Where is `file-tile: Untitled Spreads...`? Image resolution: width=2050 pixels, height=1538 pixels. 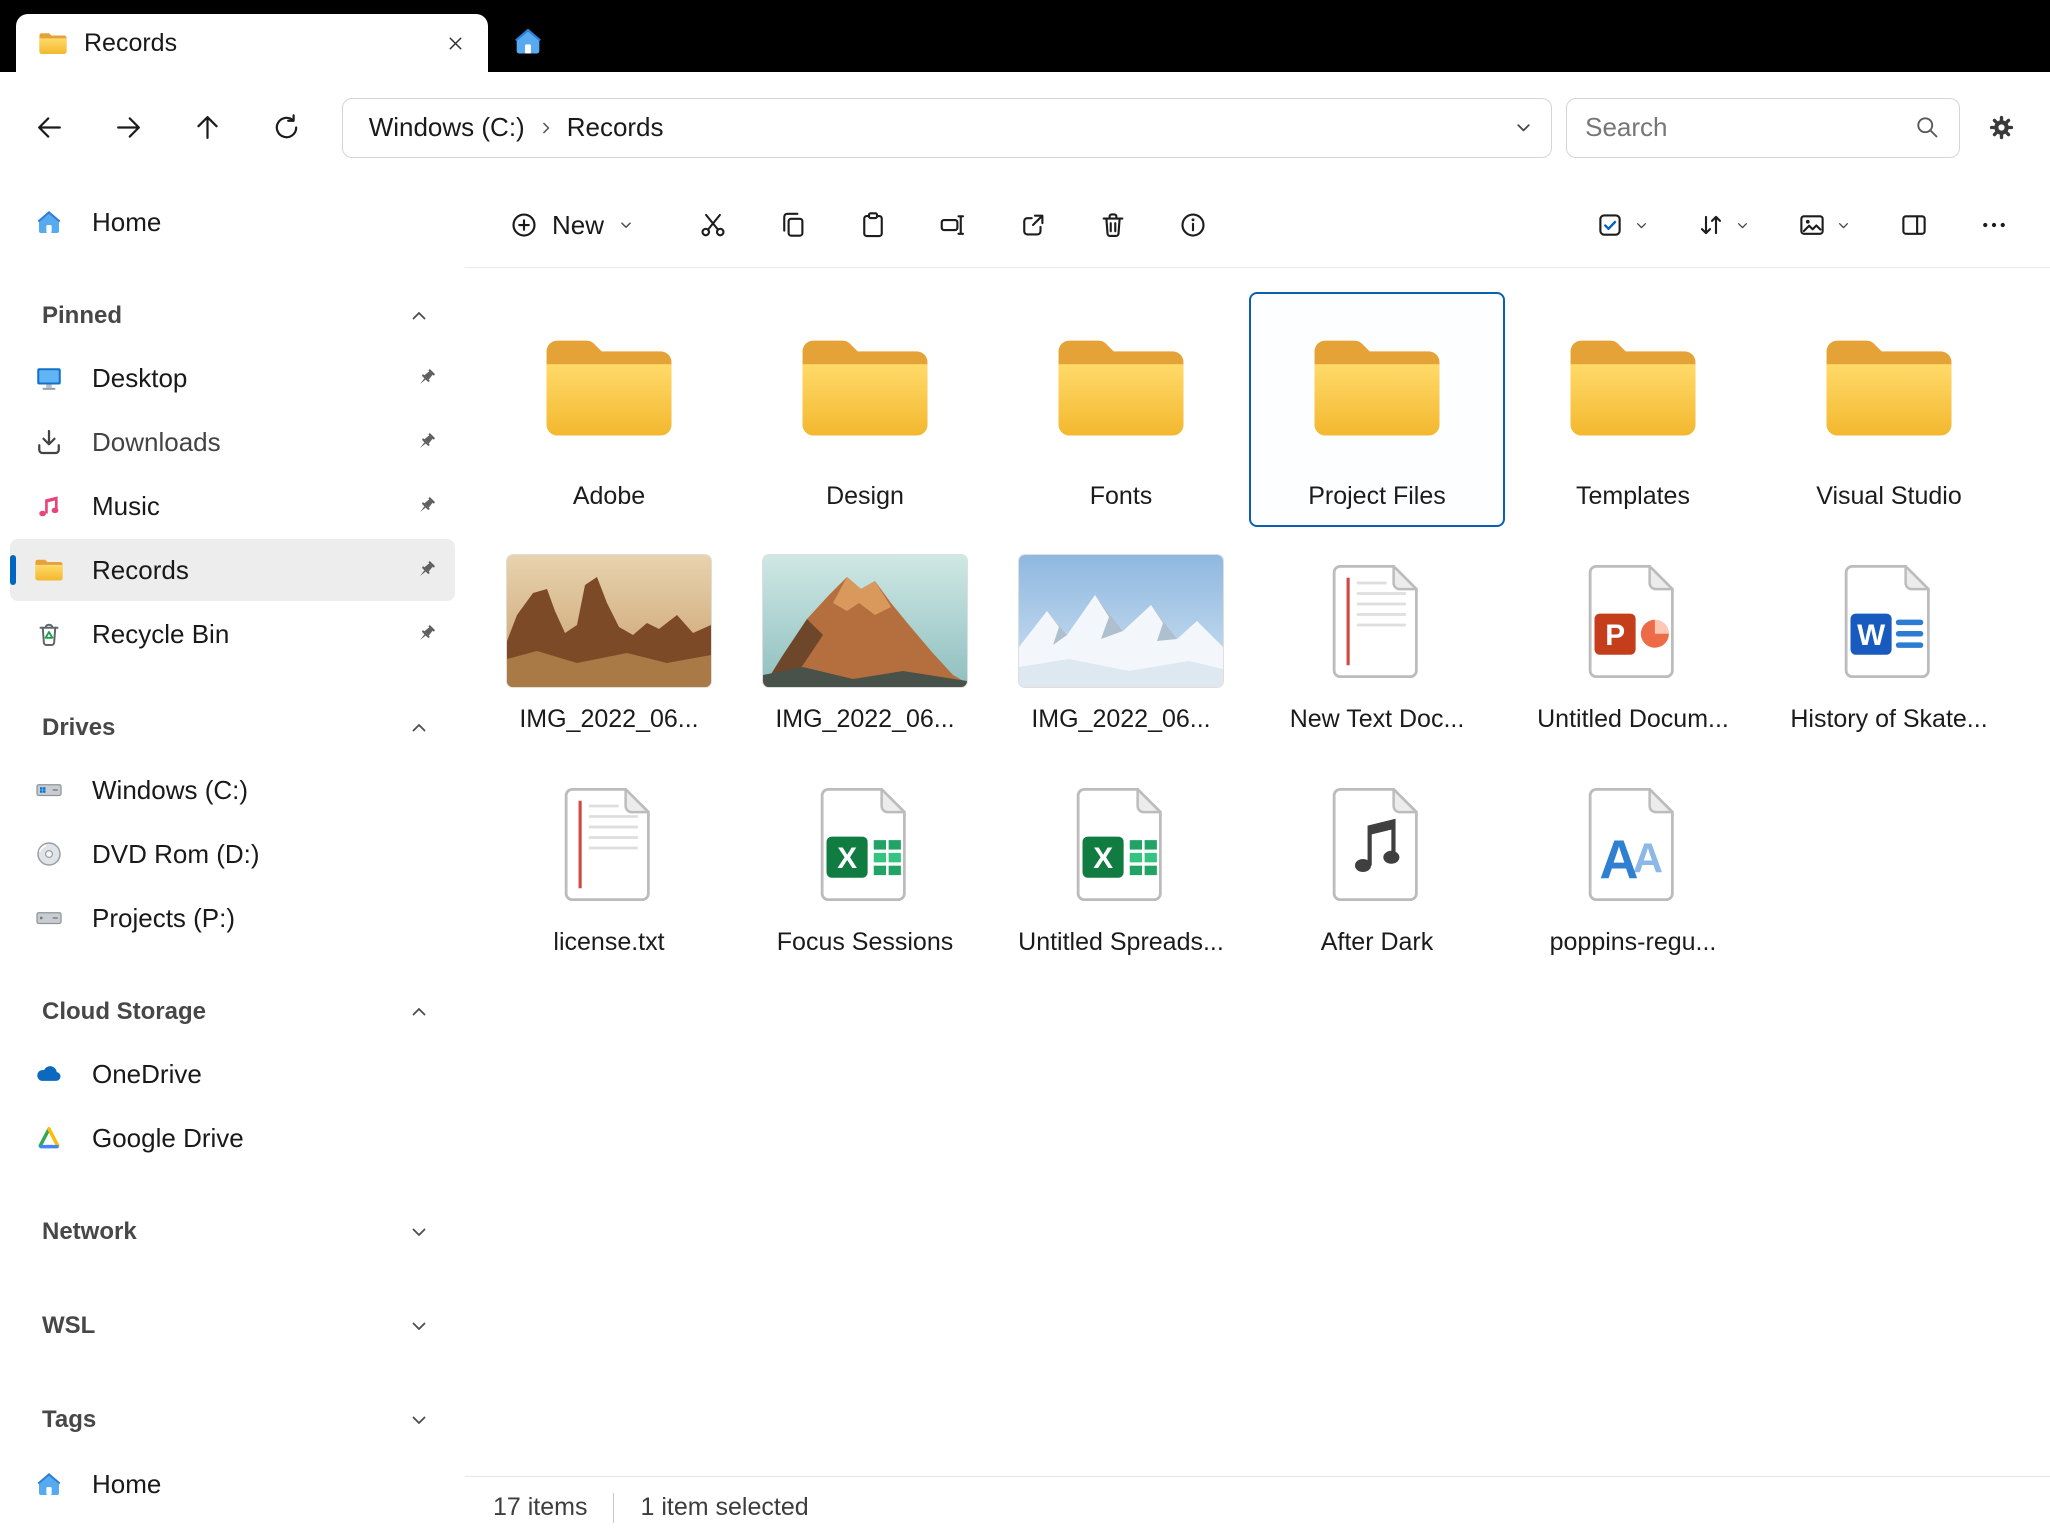 file-tile: Untitled Spreads... is located at coordinates (1121, 865).